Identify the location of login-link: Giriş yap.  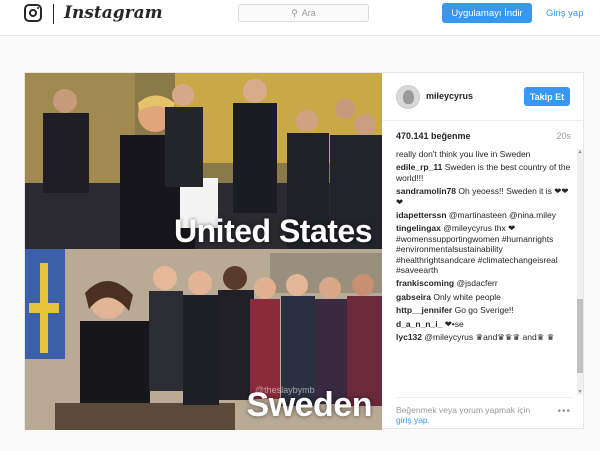
(564, 13).